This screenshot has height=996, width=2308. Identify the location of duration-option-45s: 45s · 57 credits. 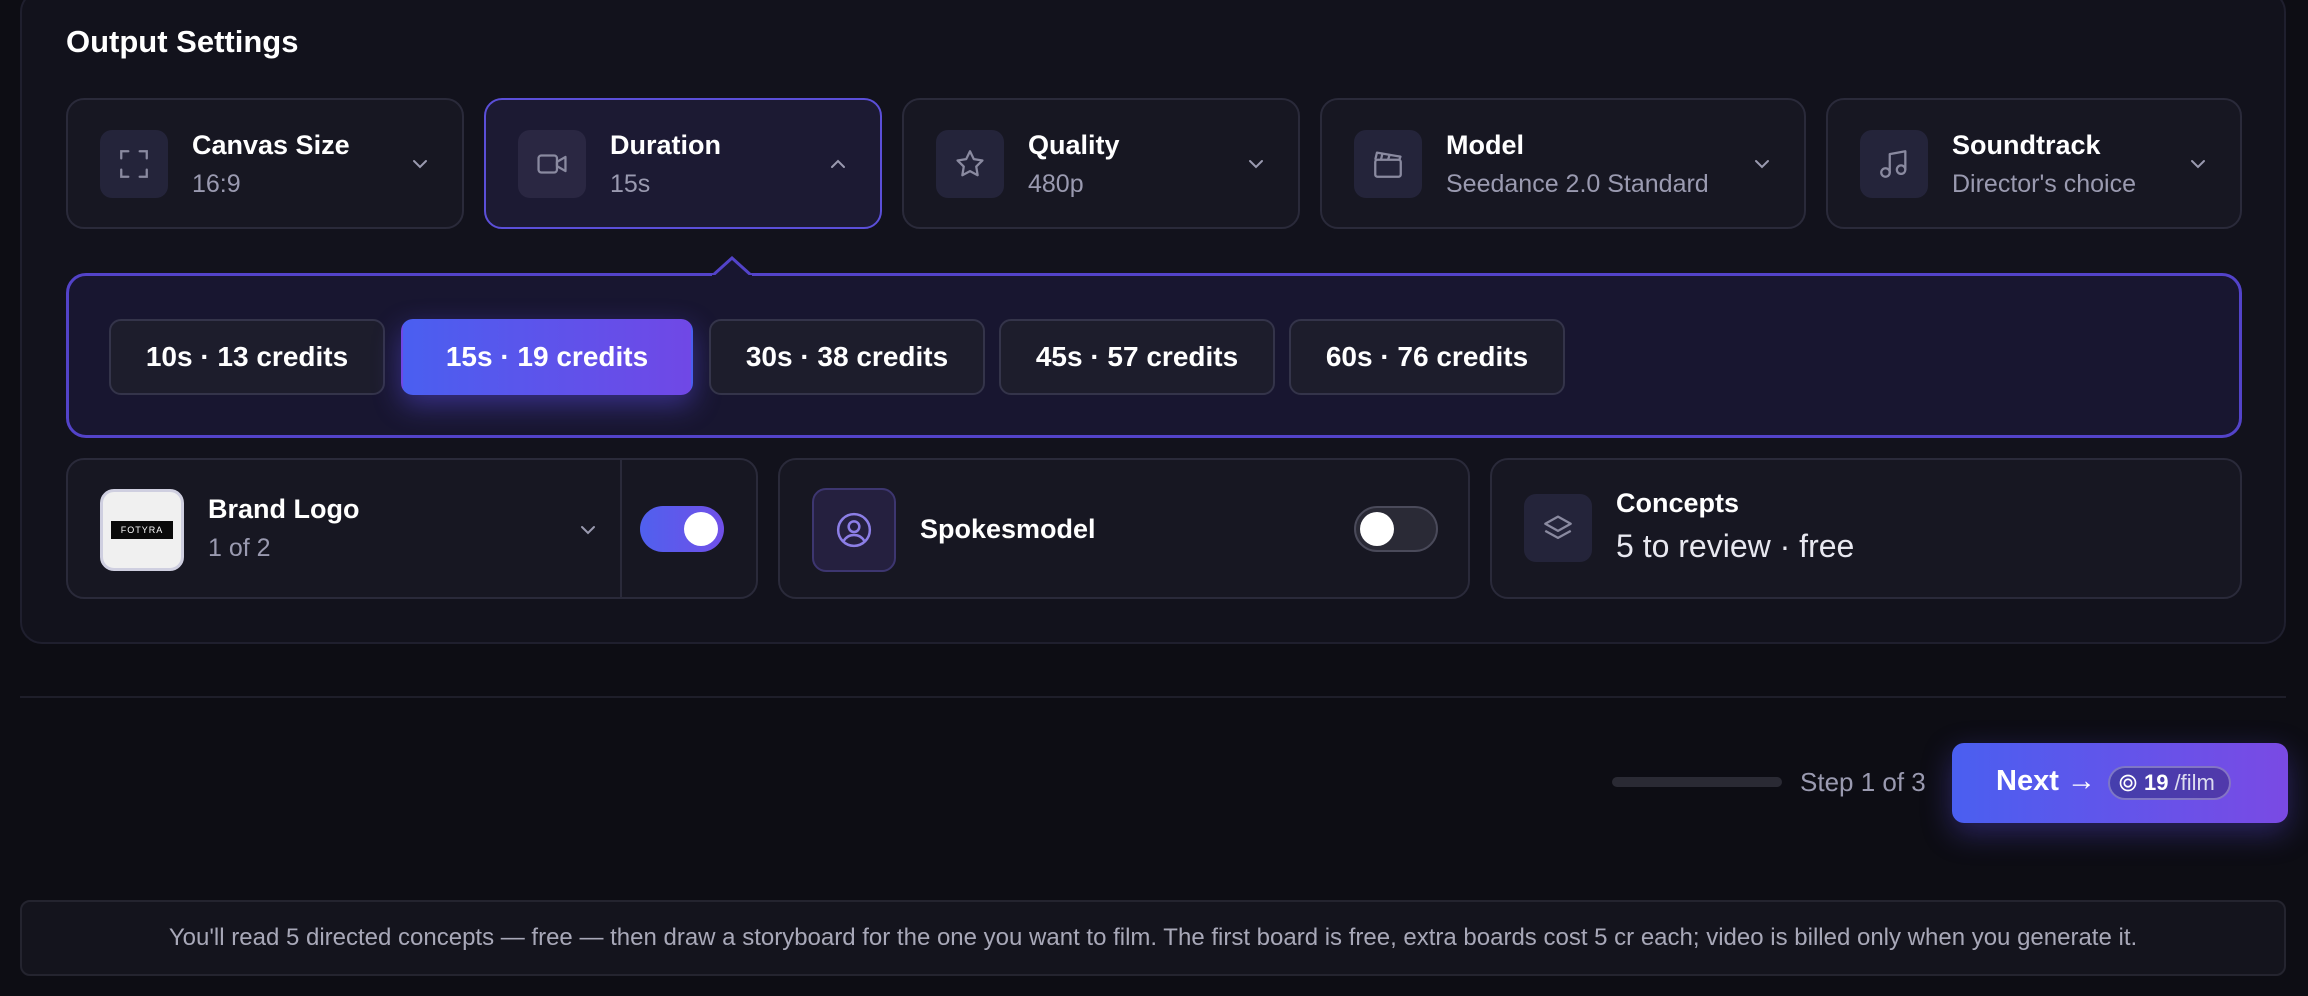
(1137, 357).